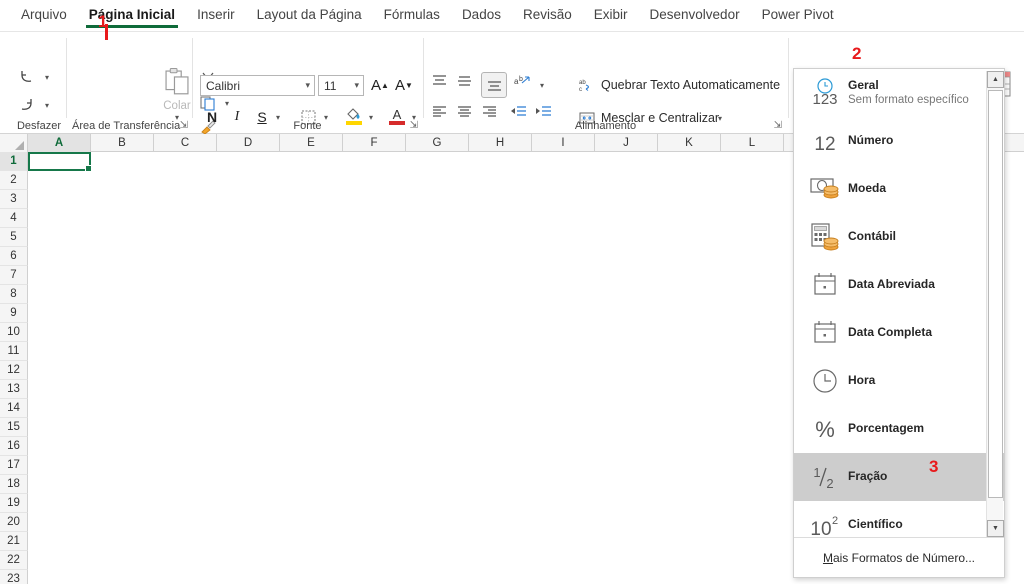  I want to click on column-header-A: A, so click(59, 143).